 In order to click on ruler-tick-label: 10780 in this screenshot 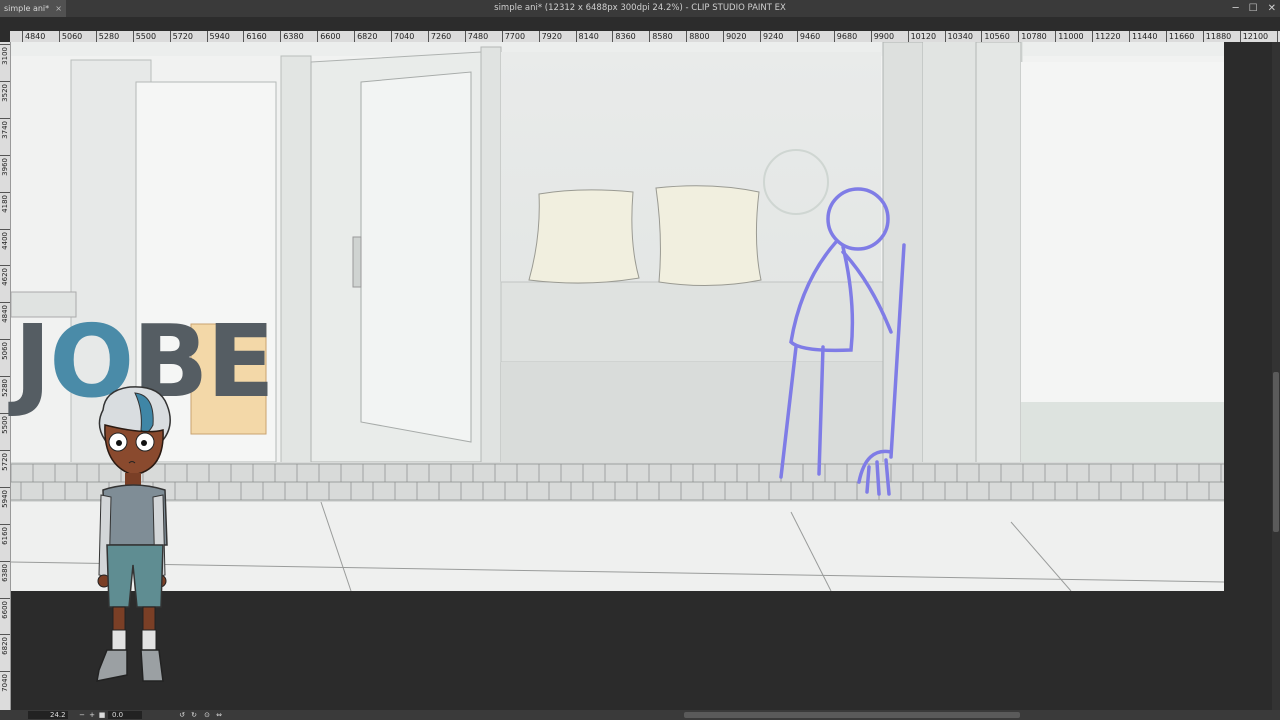, I will do `click(1032, 36)`.